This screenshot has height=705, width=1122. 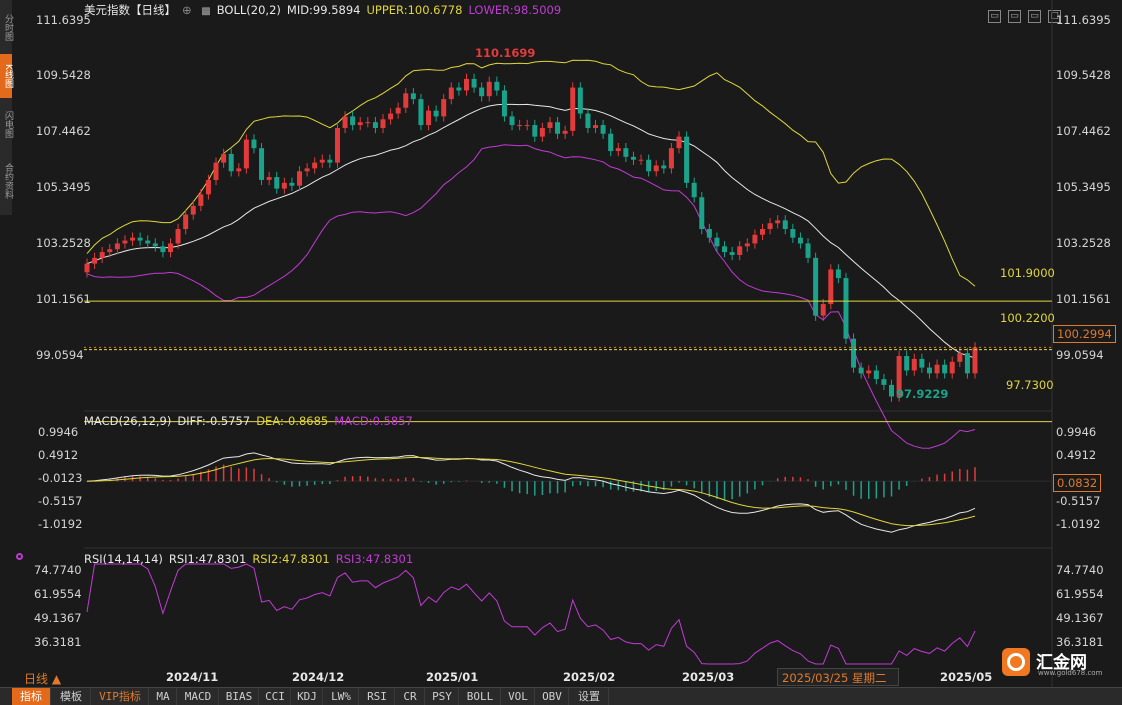 I want to click on tab-rsi: RSI, so click(x=377, y=696).